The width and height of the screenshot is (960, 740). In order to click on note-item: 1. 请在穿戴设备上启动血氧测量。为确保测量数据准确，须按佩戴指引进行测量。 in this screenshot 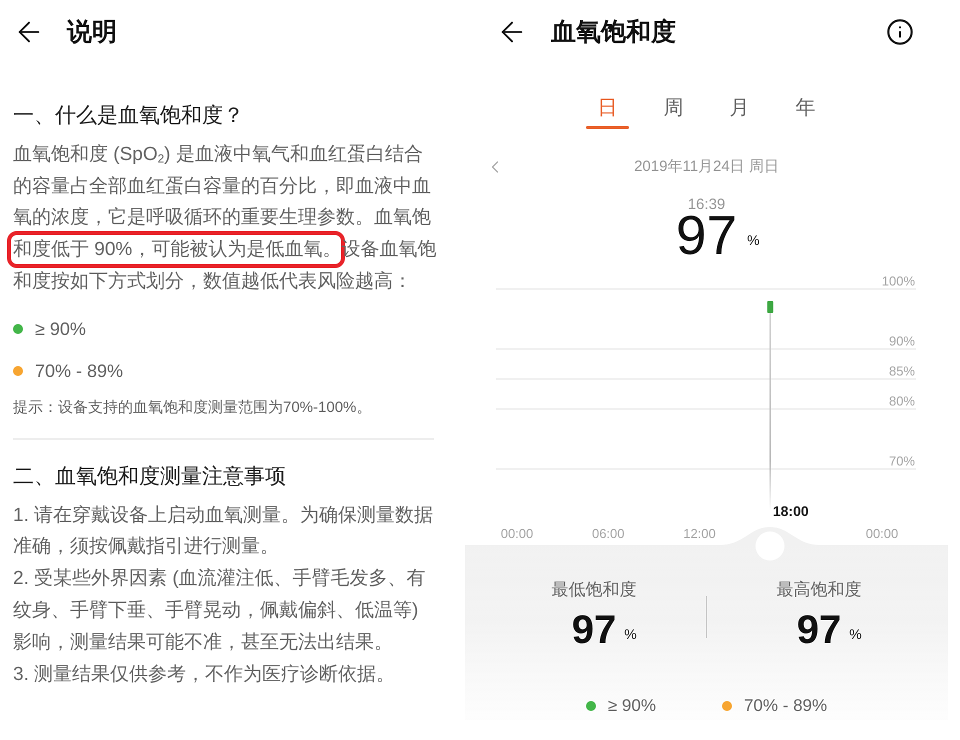, I will do `click(223, 532)`.